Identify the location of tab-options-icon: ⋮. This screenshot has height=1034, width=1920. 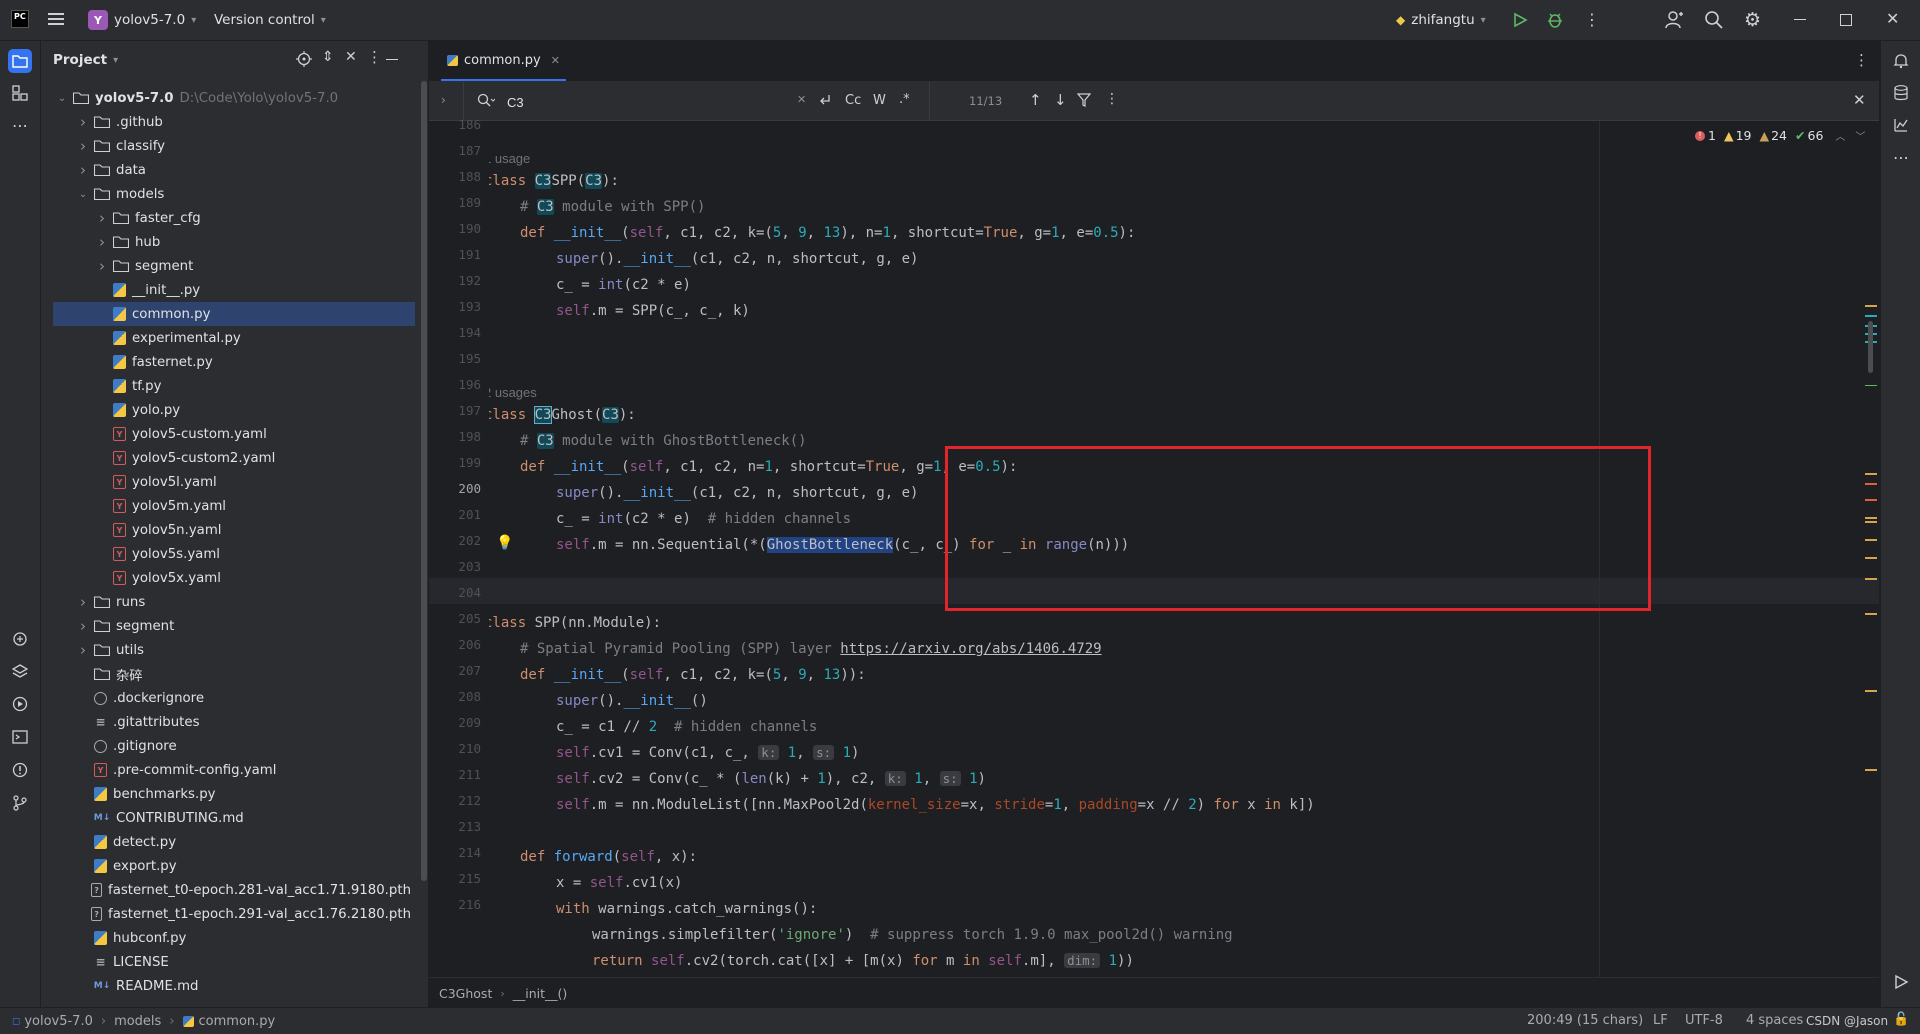
(1861, 60).